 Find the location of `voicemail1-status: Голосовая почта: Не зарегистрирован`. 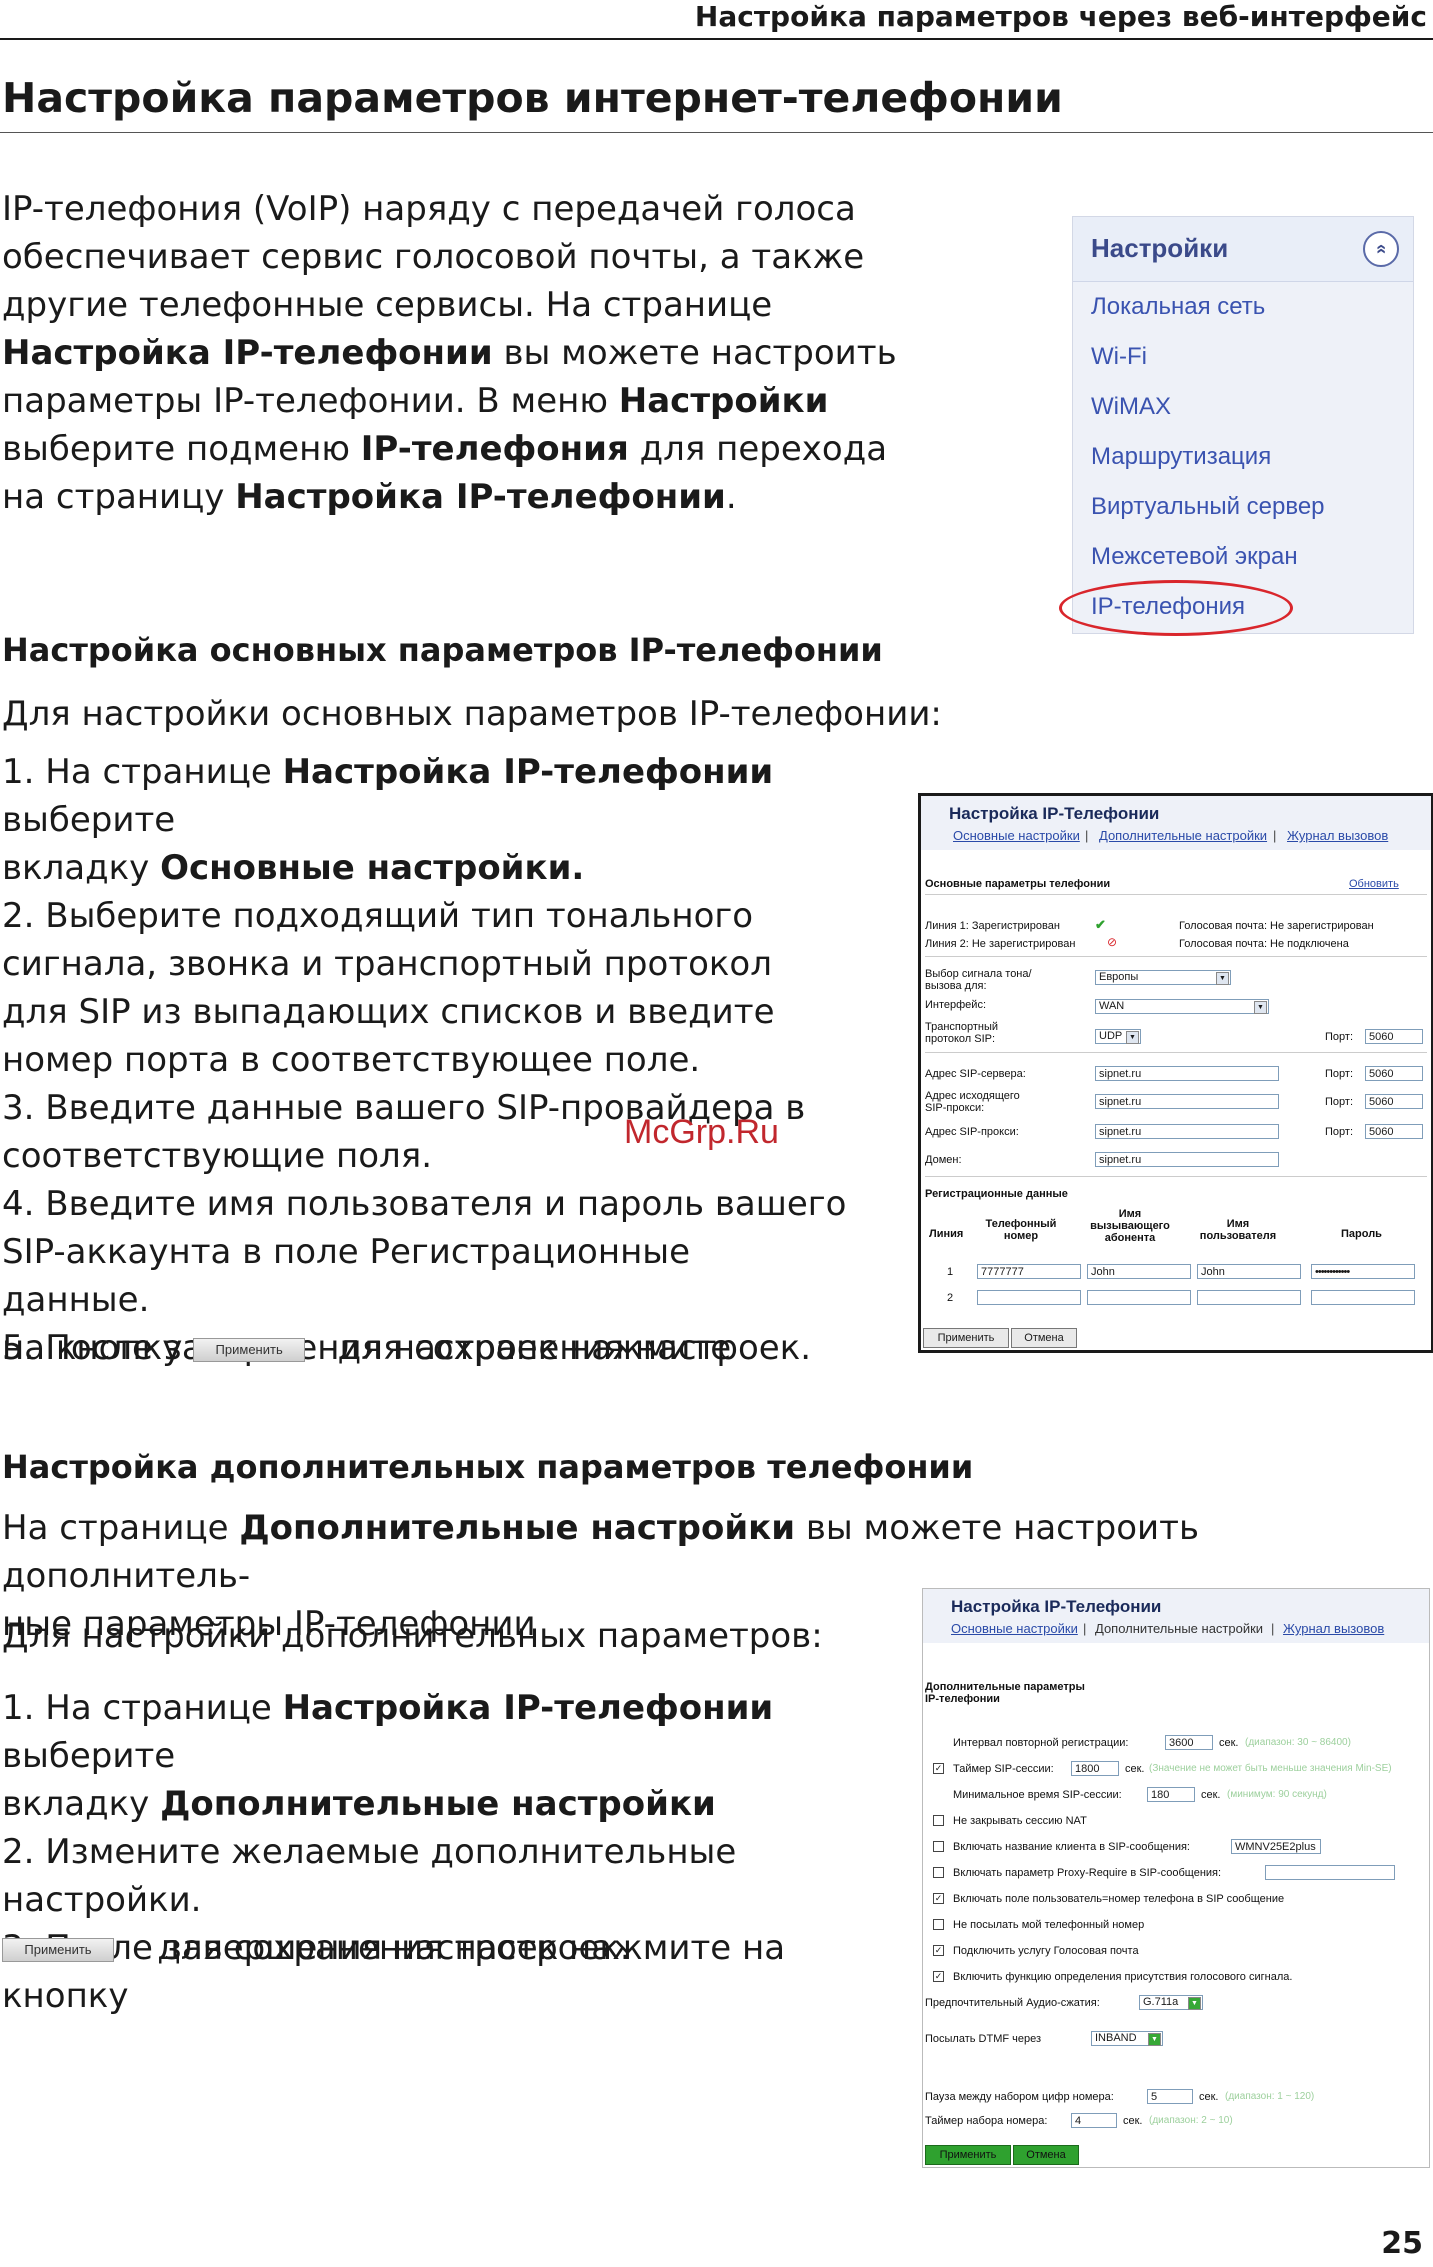

voicemail1-status: Голосовая почта: Не зарегистрирован is located at coordinates (1276, 926).